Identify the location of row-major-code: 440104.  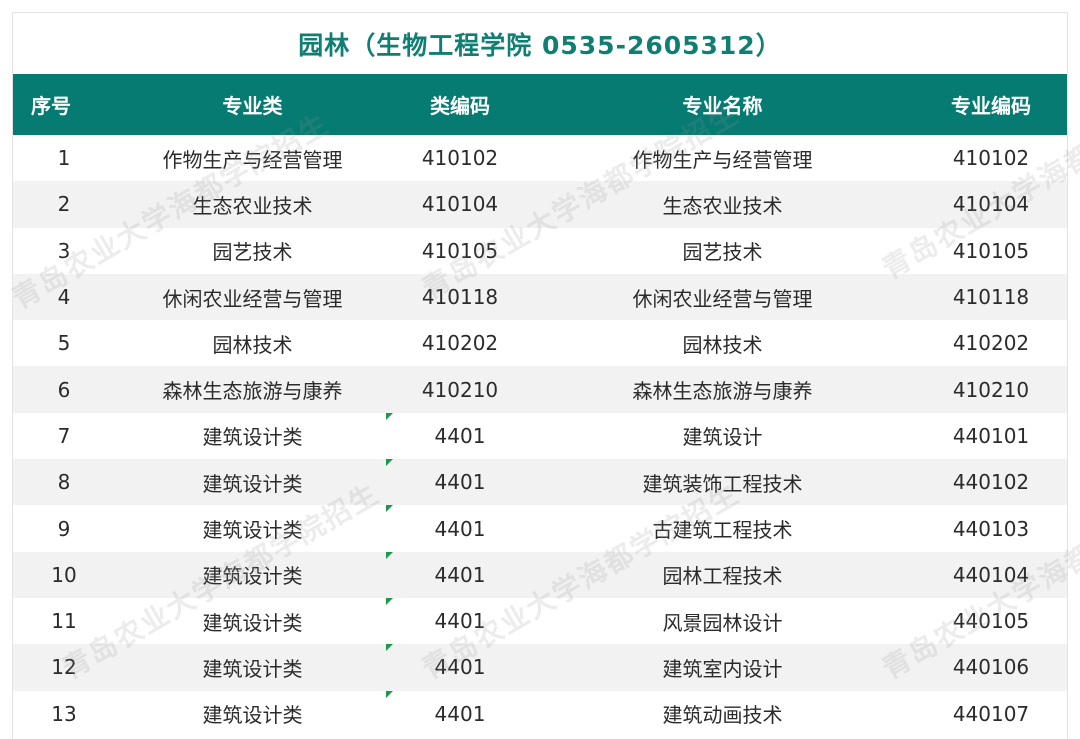
(991, 574).